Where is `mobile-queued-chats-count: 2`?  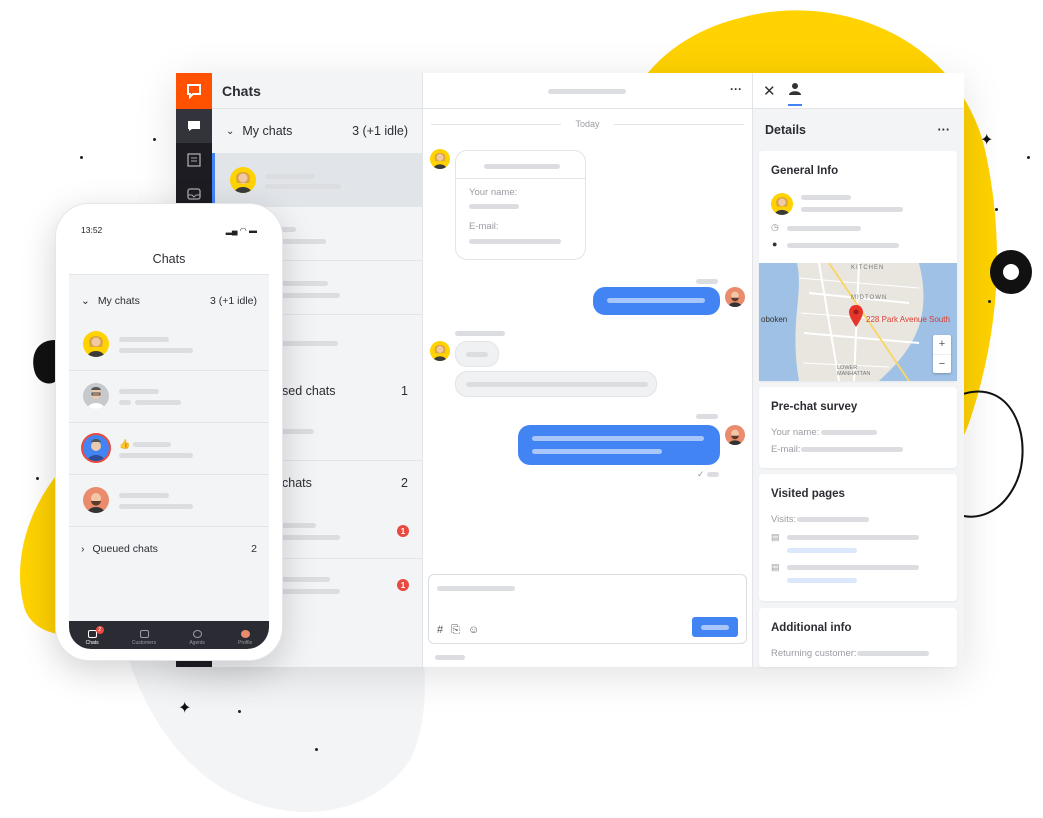 mobile-queued-chats-count: 2 is located at coordinates (254, 549).